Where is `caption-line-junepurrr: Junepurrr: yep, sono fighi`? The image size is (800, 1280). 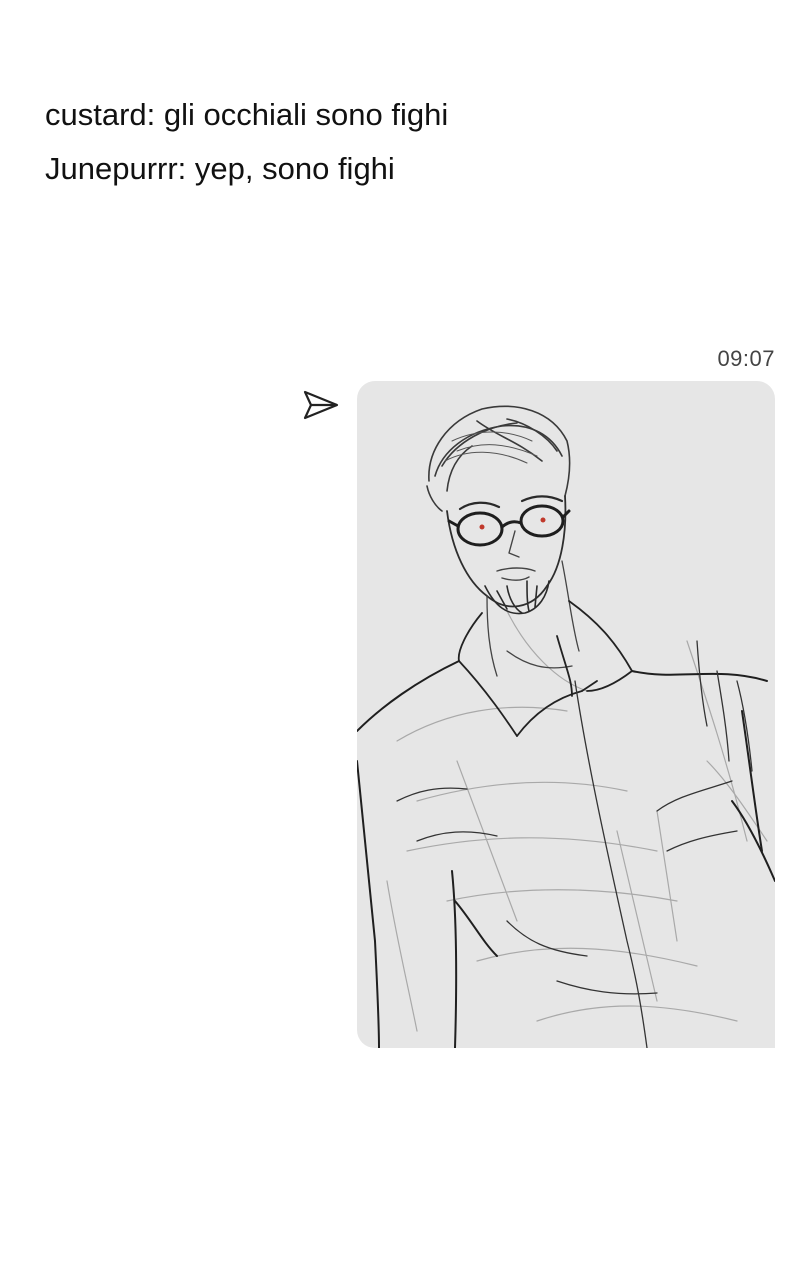
caption-line-junepurrr: Junepurrr: yep, sono fighi is located at coordinates (220, 168).